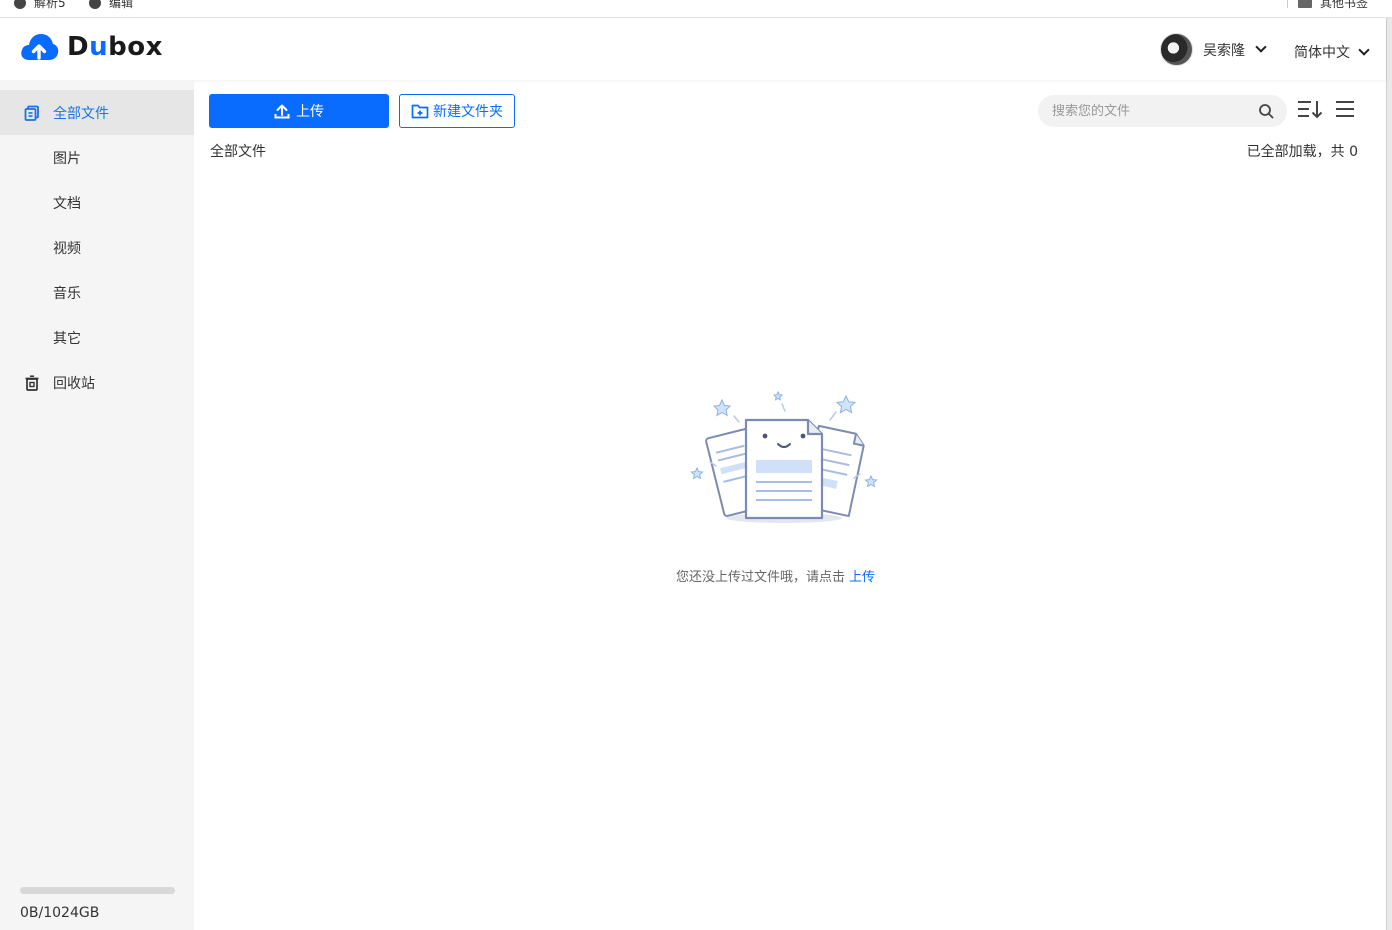 This screenshot has width=1392, height=930. I want to click on upload-button: 上传, so click(299, 111).